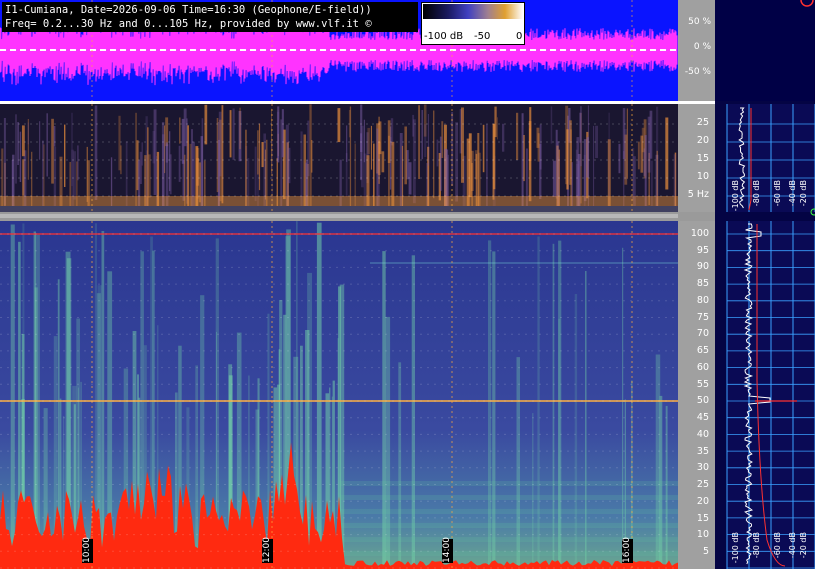 This screenshot has width=815, height=573. I want to click on hf-tick-80: 80, so click(702, 300).